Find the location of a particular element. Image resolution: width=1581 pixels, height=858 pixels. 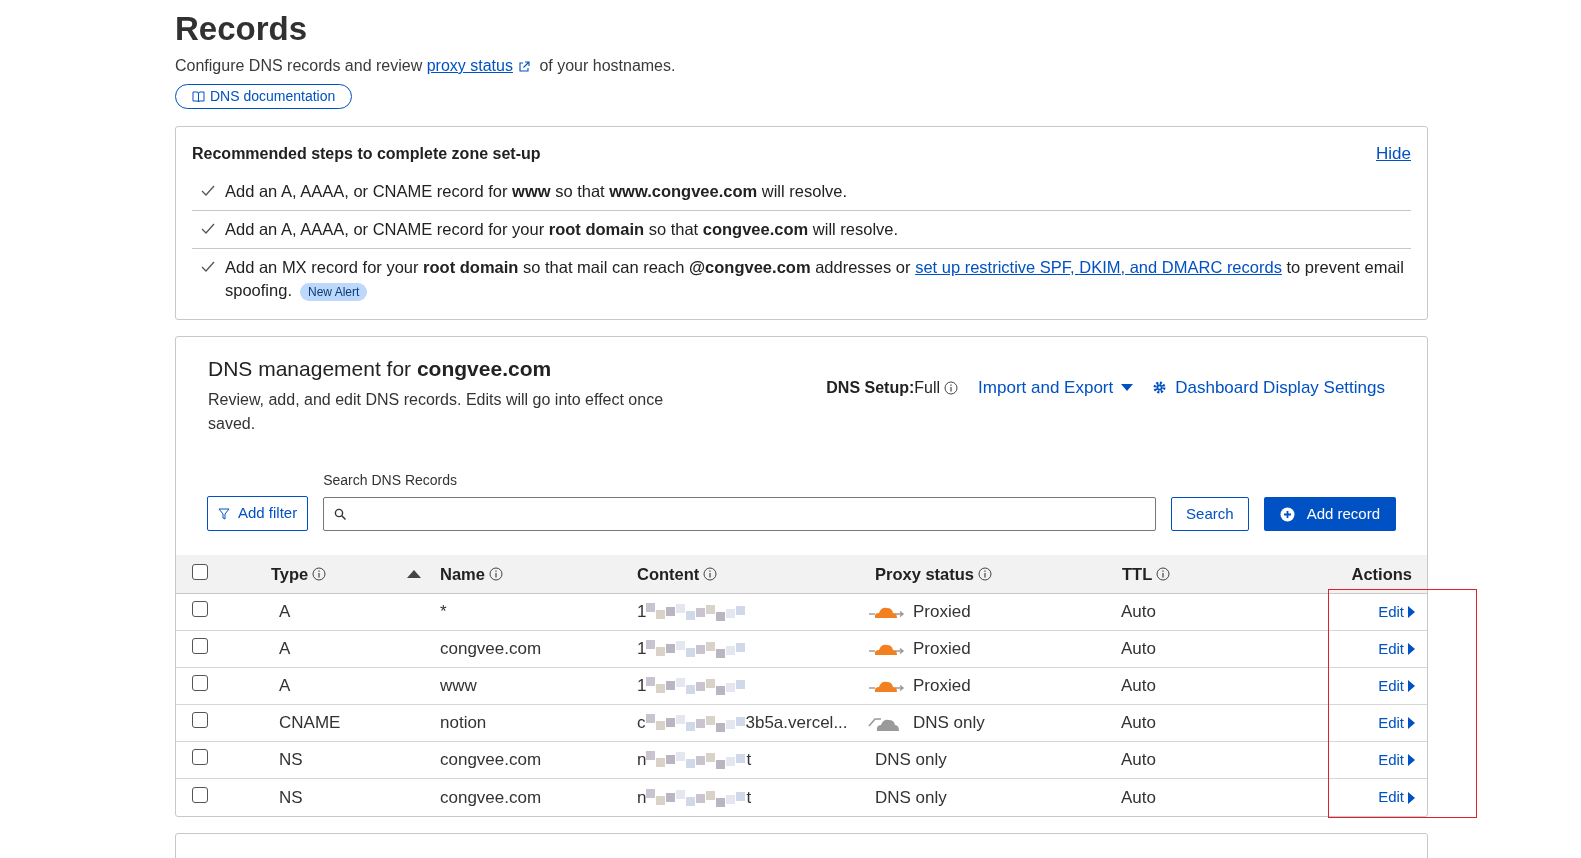

page-title: Records is located at coordinates (242, 29).